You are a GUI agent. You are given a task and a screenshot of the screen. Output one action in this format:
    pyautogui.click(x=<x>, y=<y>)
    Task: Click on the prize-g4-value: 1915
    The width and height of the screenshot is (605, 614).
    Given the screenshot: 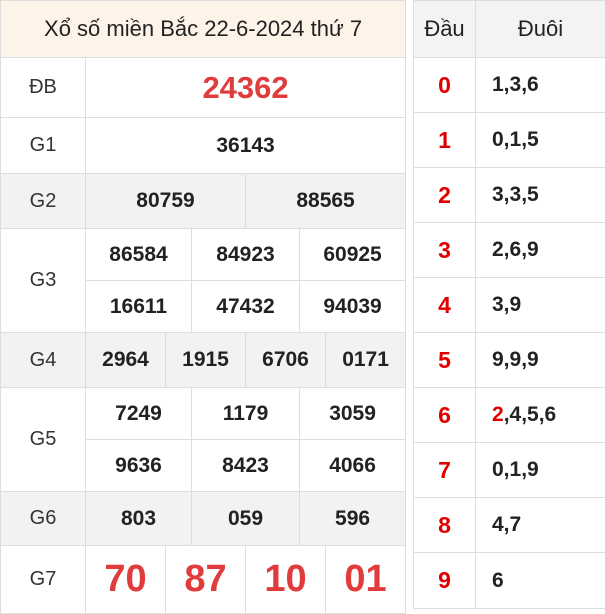 What is the action you would take?
    pyautogui.click(x=205, y=360)
    